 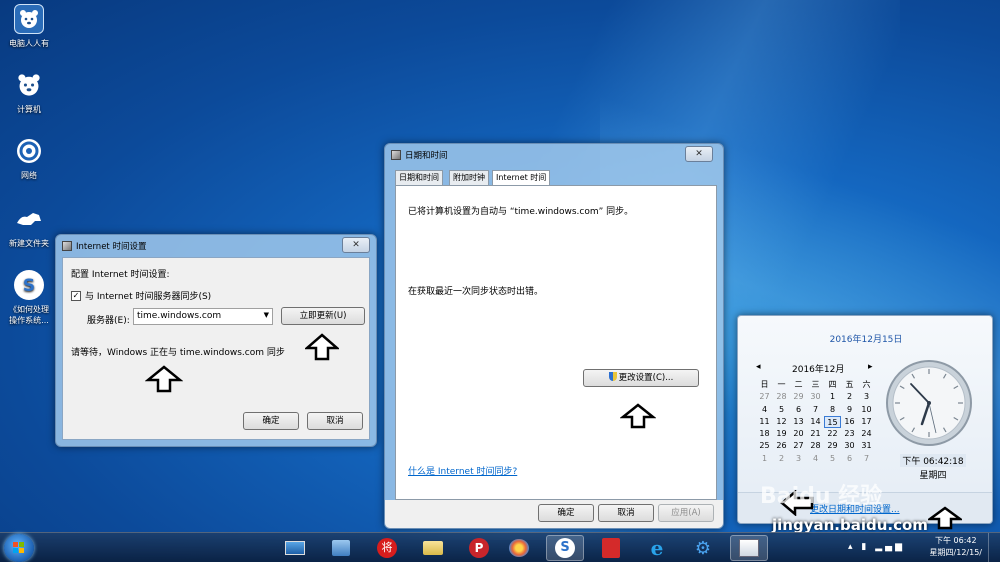 What do you see at coordinates (323, 316) in the screenshot?
I see `update-now-button: 立即更新(U)` at bounding box center [323, 316].